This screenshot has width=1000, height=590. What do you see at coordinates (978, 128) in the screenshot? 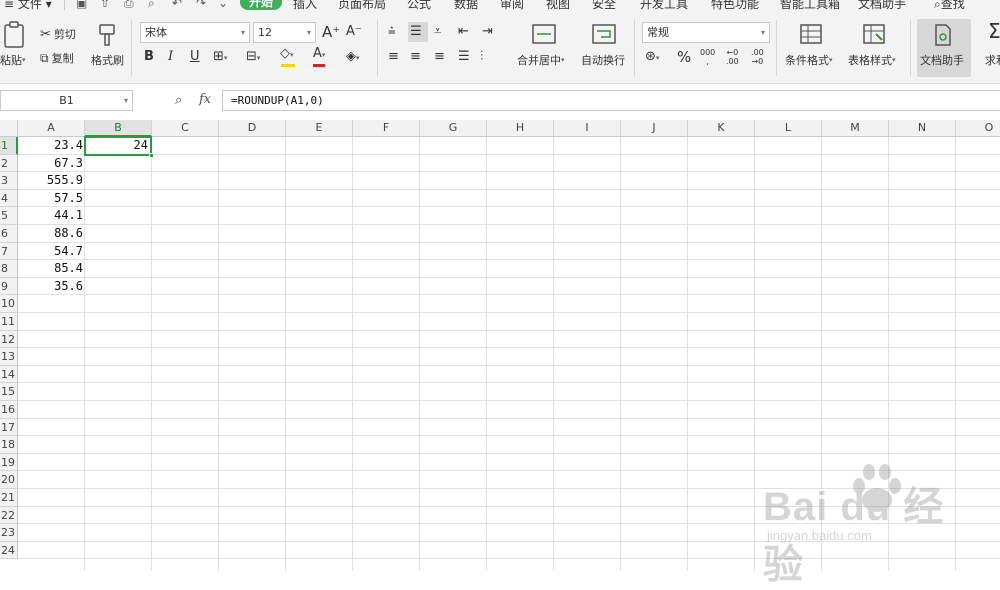
I see `column-header-o: O` at bounding box center [978, 128].